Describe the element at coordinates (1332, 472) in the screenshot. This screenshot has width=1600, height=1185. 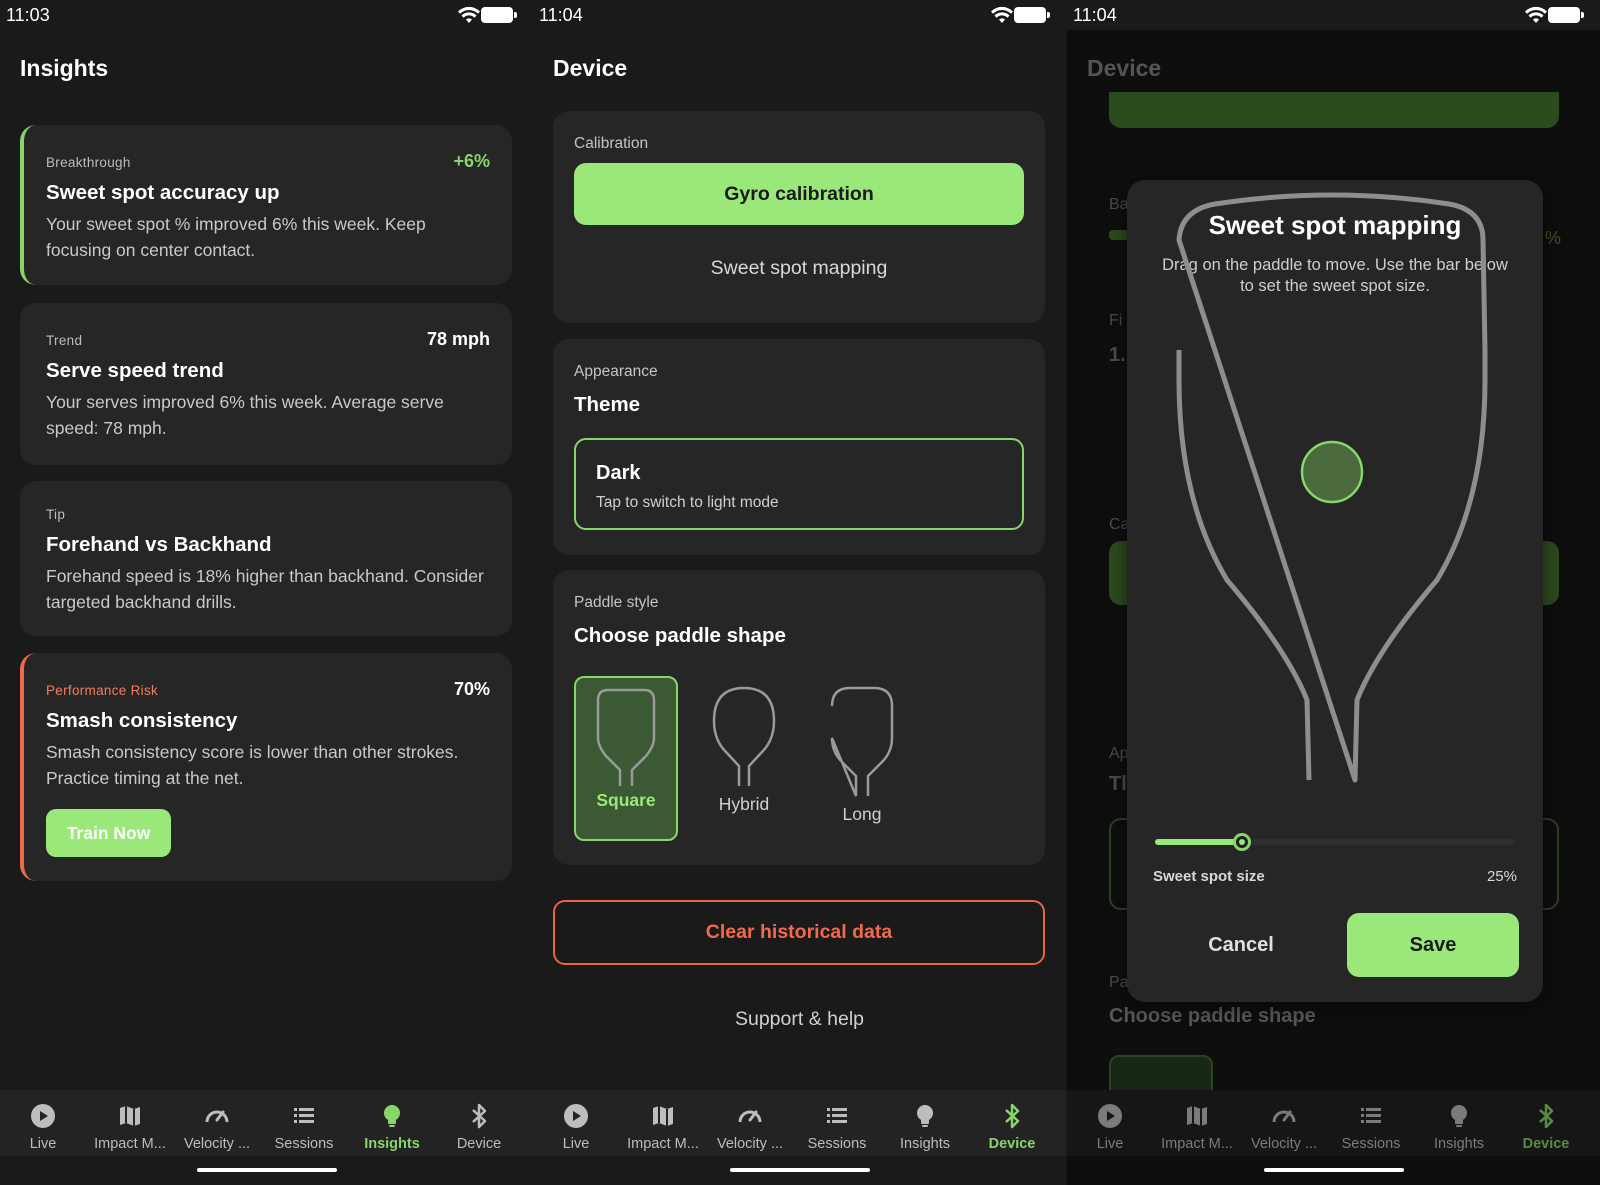
I see `sweet-spot-marker` at that location.